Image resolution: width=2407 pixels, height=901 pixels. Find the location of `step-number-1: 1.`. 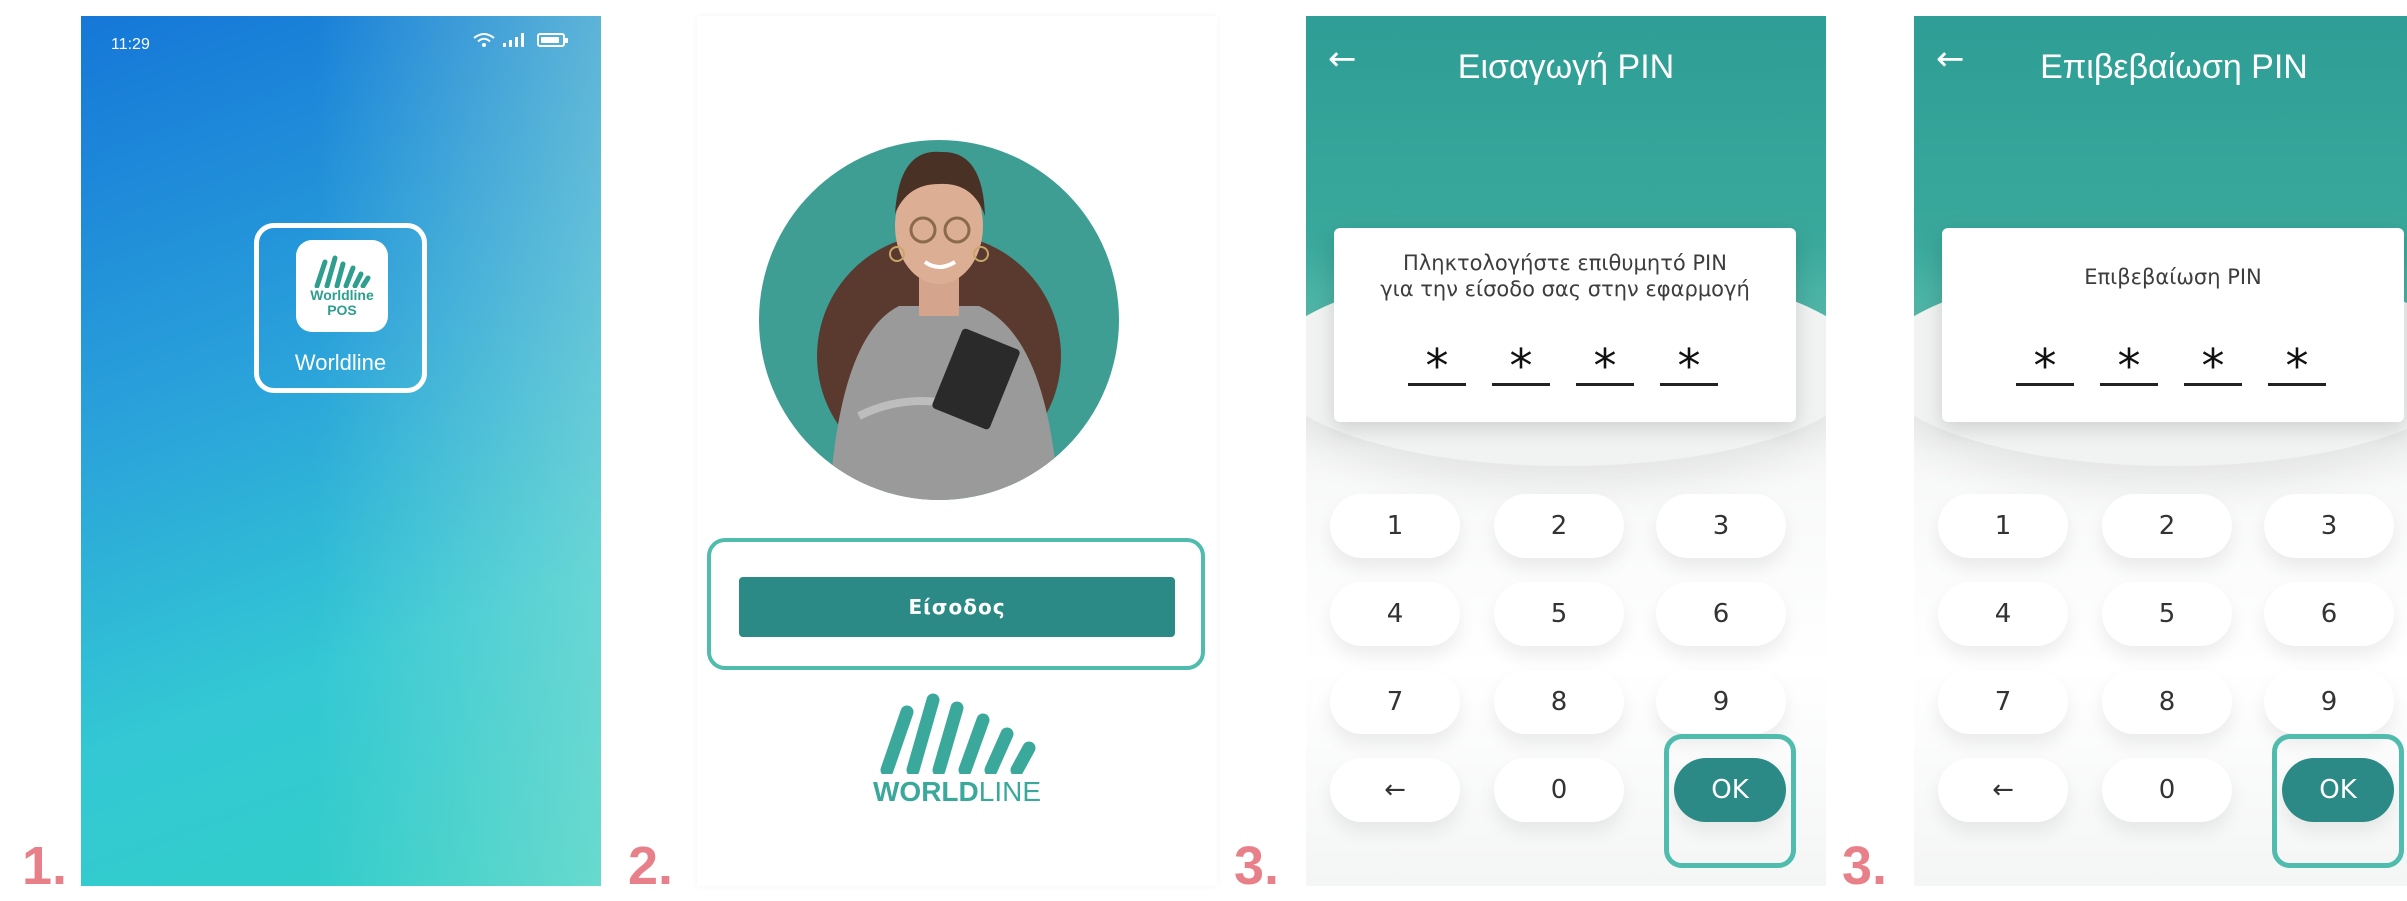

step-number-1: 1. is located at coordinates (45, 866).